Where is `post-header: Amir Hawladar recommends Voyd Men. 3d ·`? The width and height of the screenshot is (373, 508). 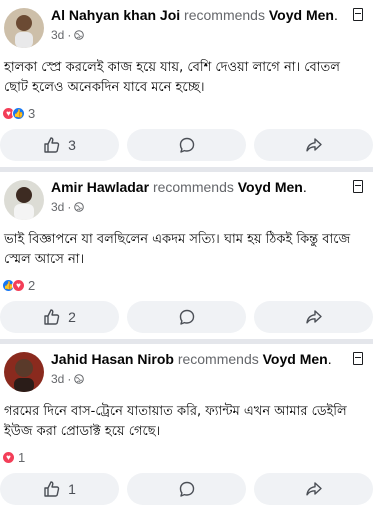 post-header: Amir Hawladar recommends Voyd Men. 3d · is located at coordinates (186, 196).